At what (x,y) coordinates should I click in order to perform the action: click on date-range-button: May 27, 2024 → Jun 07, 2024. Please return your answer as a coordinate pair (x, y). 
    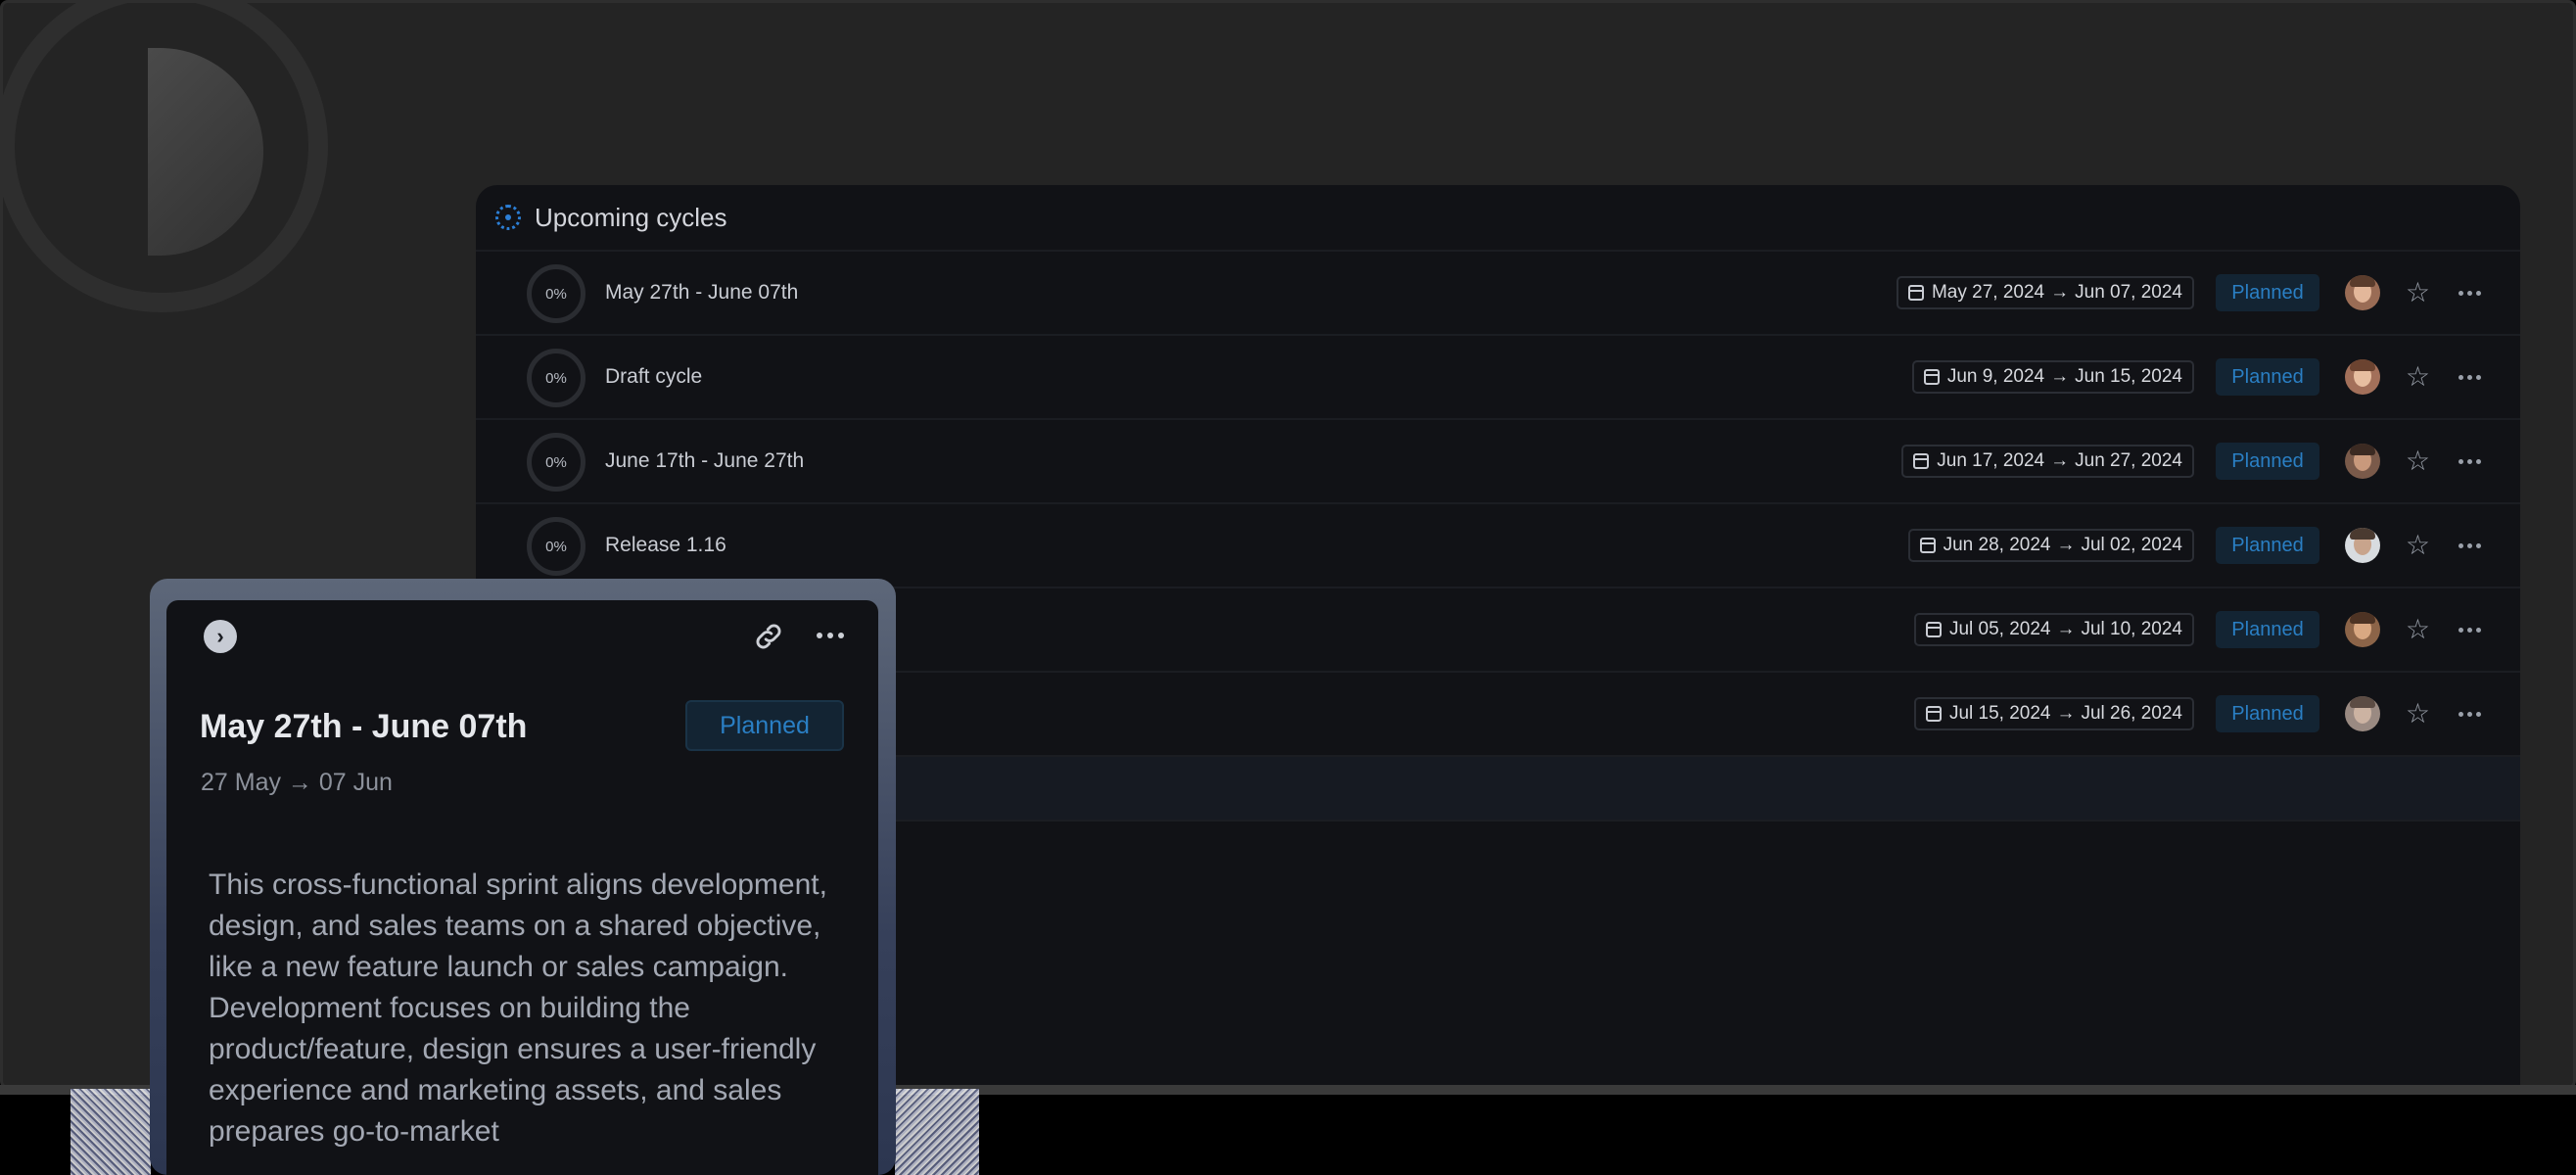
    Looking at the image, I should click on (2045, 292).